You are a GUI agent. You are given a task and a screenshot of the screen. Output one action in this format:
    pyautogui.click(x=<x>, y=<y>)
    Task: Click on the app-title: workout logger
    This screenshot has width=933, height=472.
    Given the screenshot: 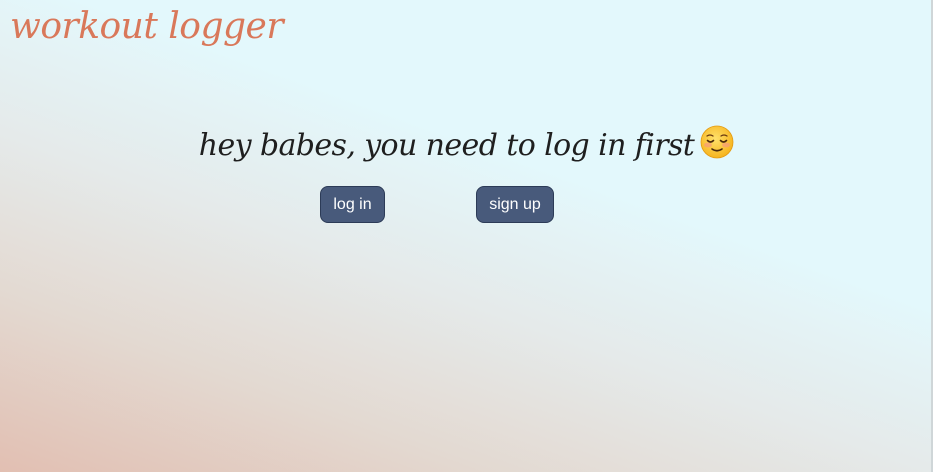 What is the action you would take?
    pyautogui.click(x=147, y=26)
    